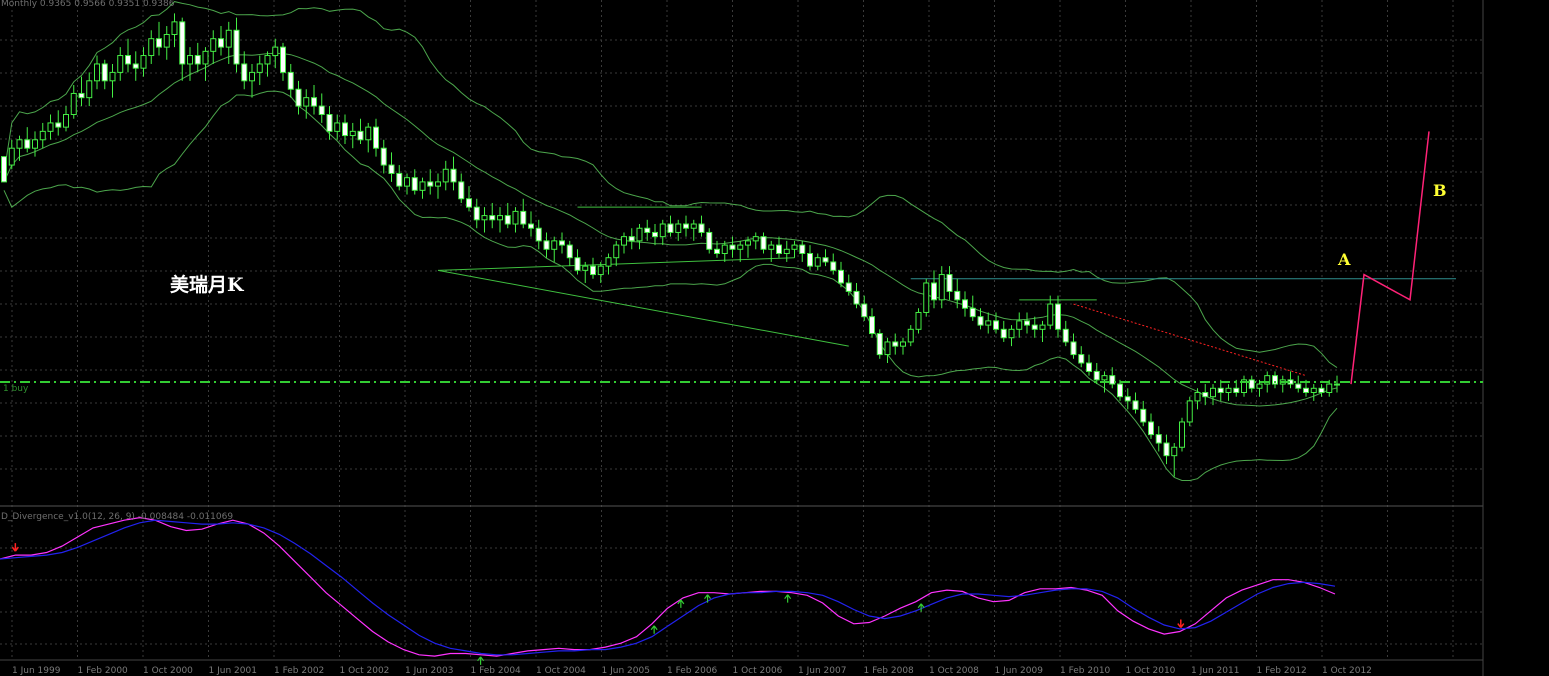  What do you see at coordinates (429, 671) in the screenshot?
I see `x-tick-label: 1 Jun 2003` at bounding box center [429, 671].